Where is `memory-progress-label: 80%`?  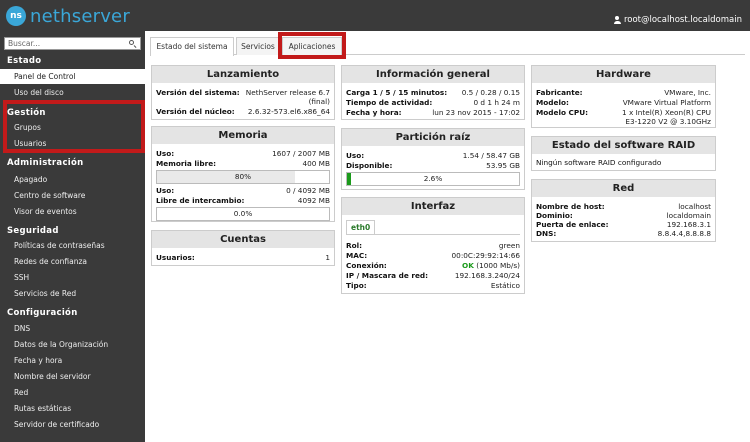 memory-progress-label: 80% is located at coordinates (243, 176).